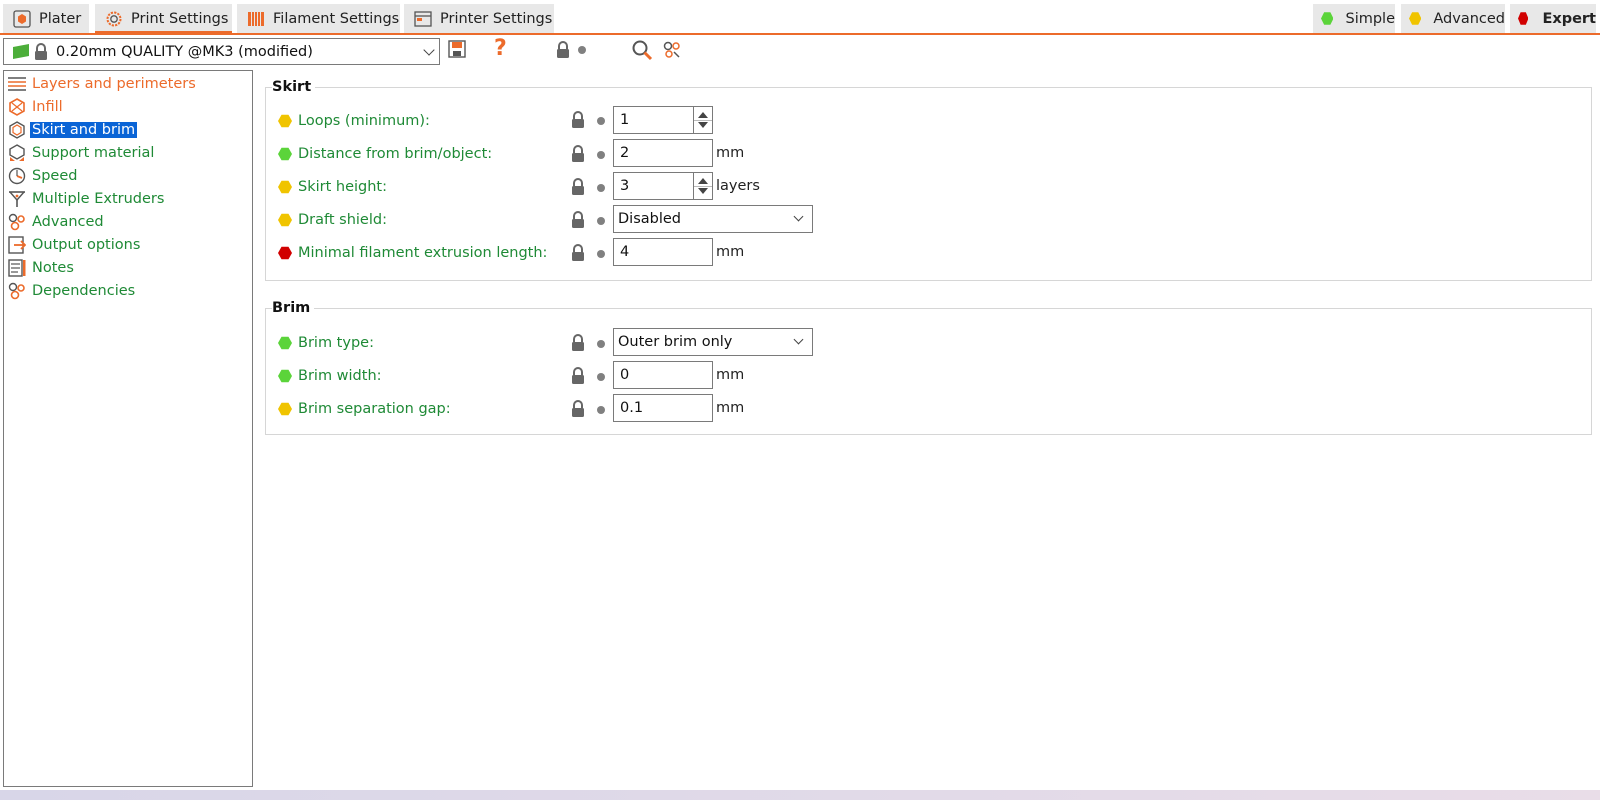 Image resolution: width=1600 pixels, height=800 pixels. What do you see at coordinates (340, 376) in the screenshot?
I see `option-label: Brim width:` at bounding box center [340, 376].